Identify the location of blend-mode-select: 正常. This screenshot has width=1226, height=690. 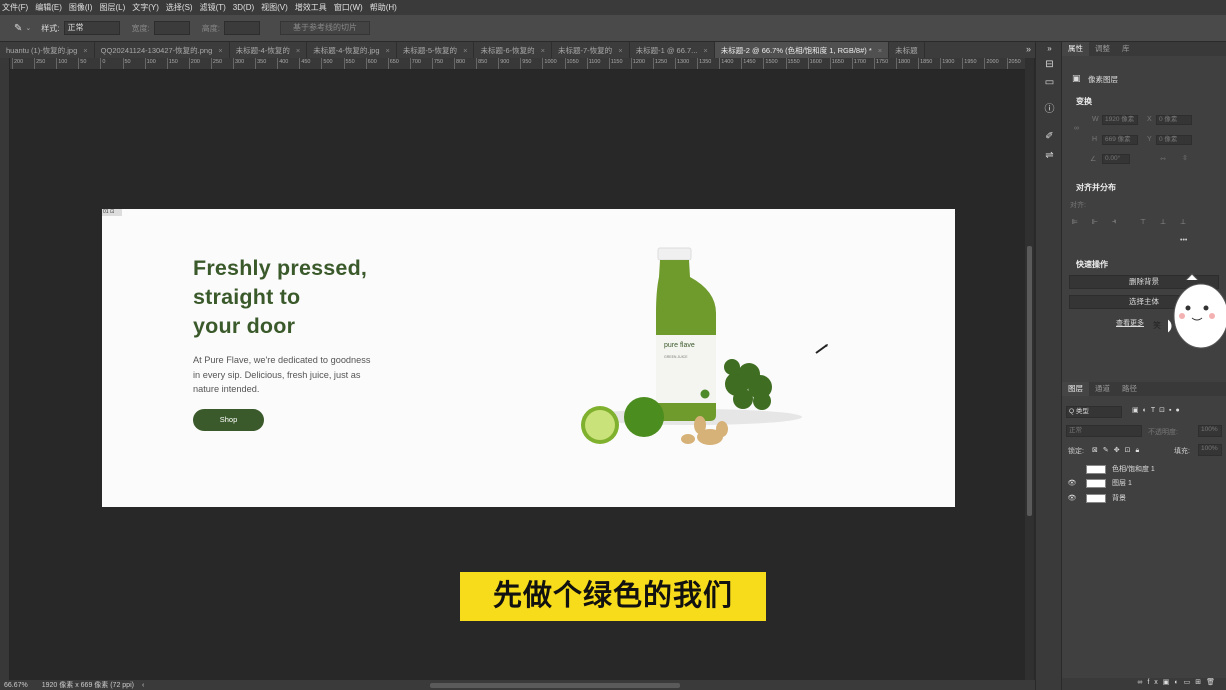
(1104, 431).